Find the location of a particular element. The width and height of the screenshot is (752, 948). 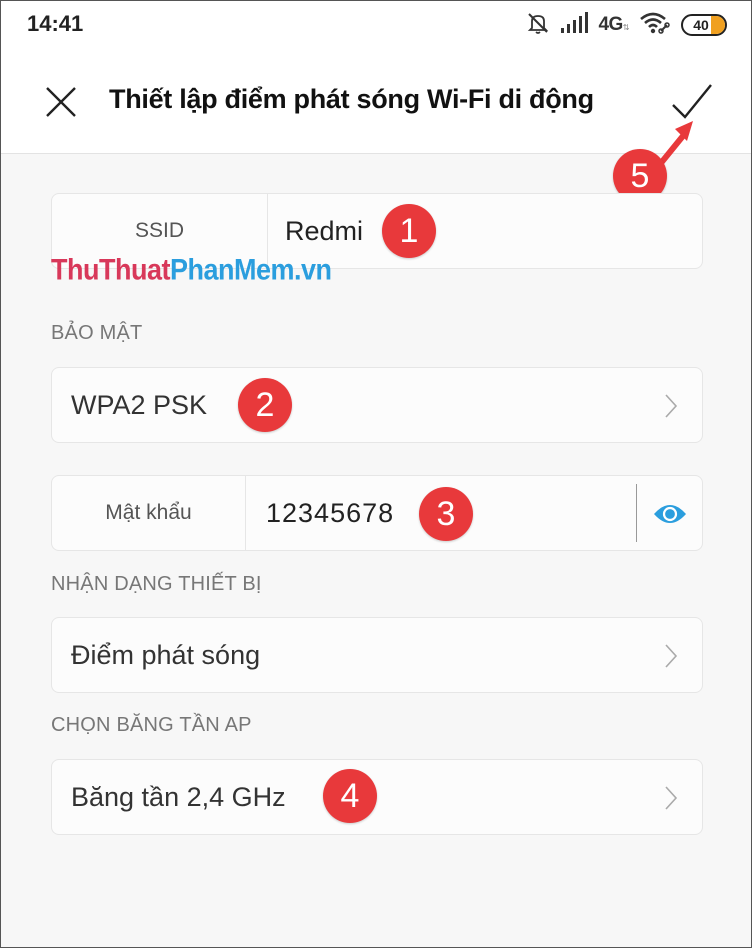

status-icons: 4G⇅ 40 is located at coordinates (626, 25).